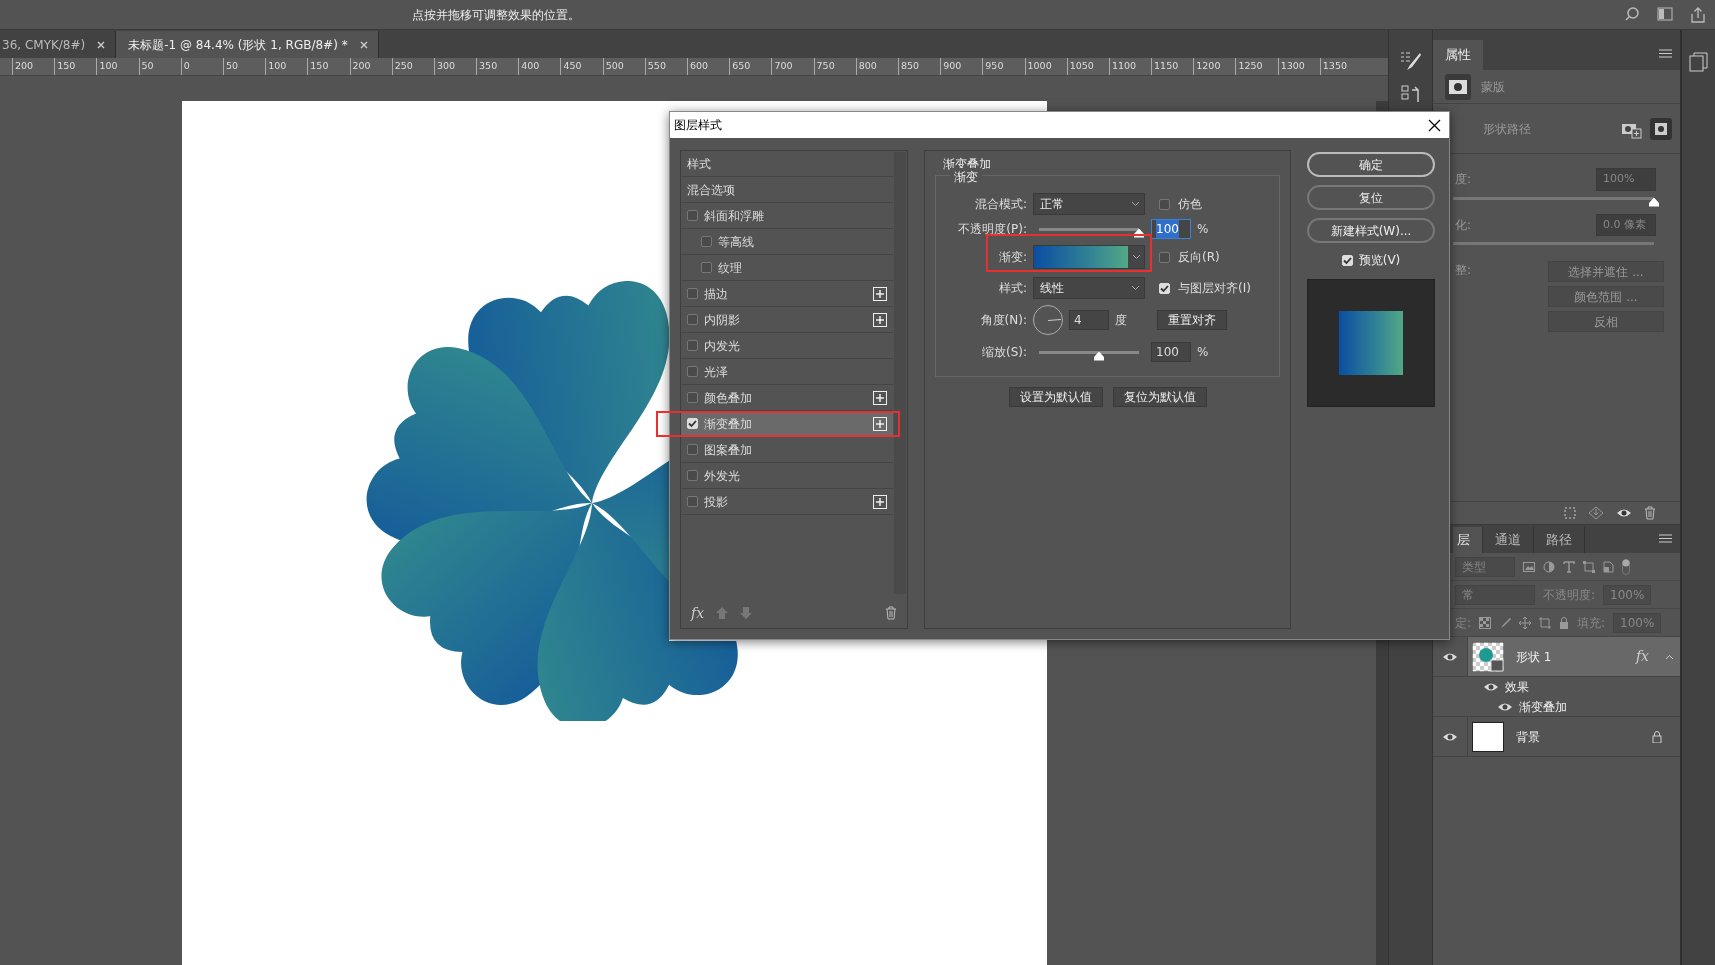  What do you see at coordinates (1589, 566) in the screenshot?
I see `shape-filter-icon` at bounding box center [1589, 566].